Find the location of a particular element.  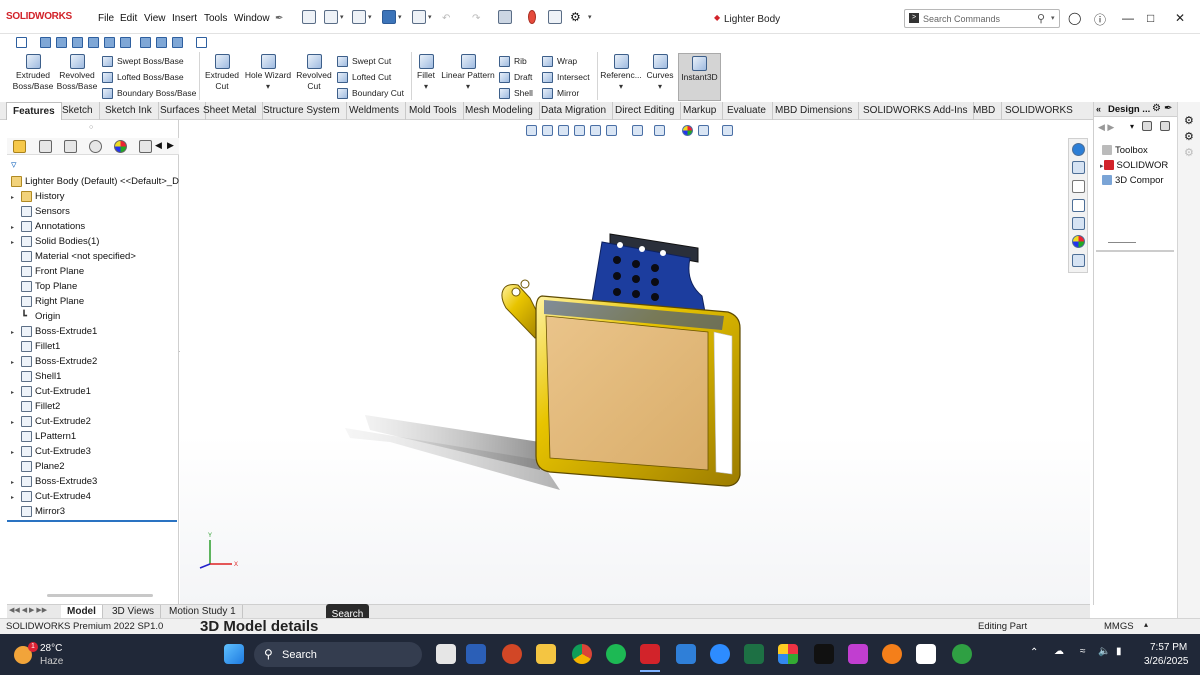

tab-scroll-arrows: ◀◀ ◀ ▶ ▶▶ is located at coordinates (28, 610).